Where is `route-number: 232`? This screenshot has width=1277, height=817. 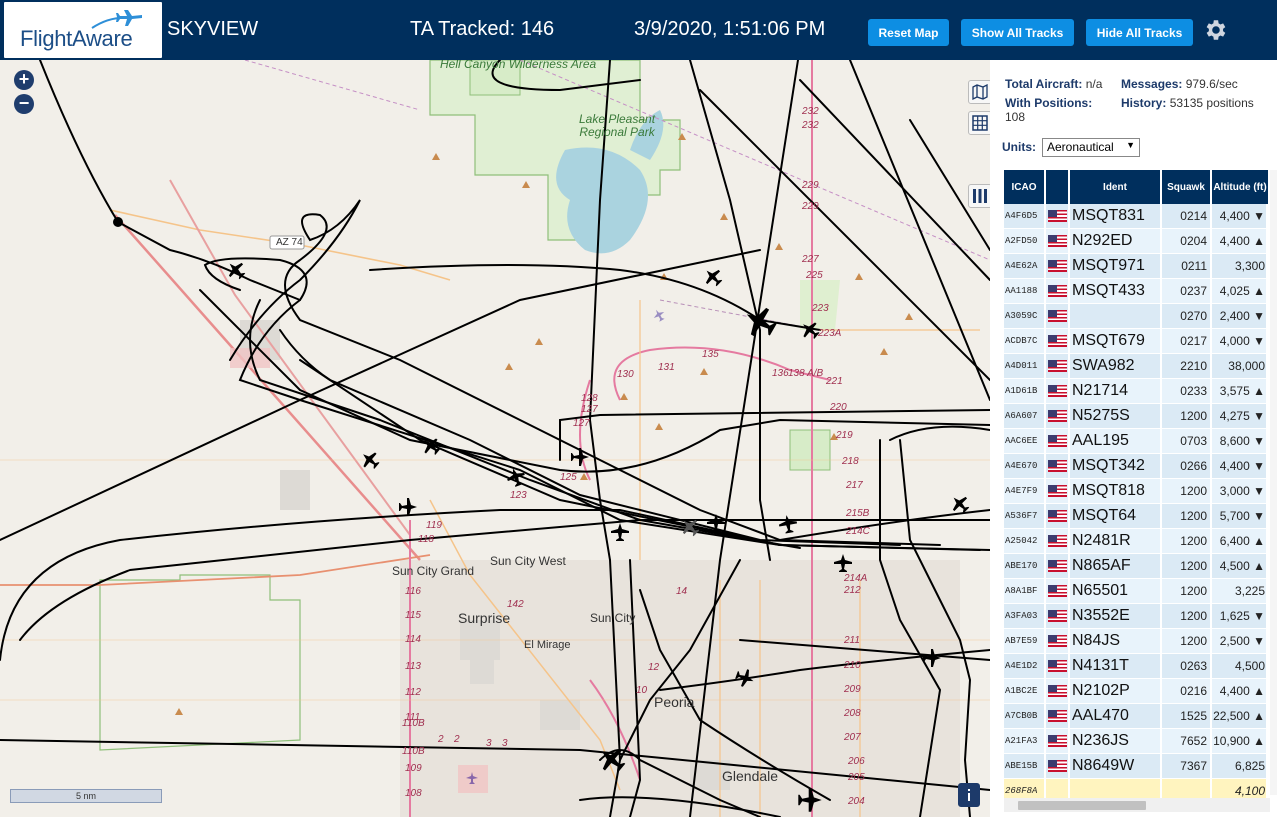 route-number: 232 is located at coordinates (810, 111).